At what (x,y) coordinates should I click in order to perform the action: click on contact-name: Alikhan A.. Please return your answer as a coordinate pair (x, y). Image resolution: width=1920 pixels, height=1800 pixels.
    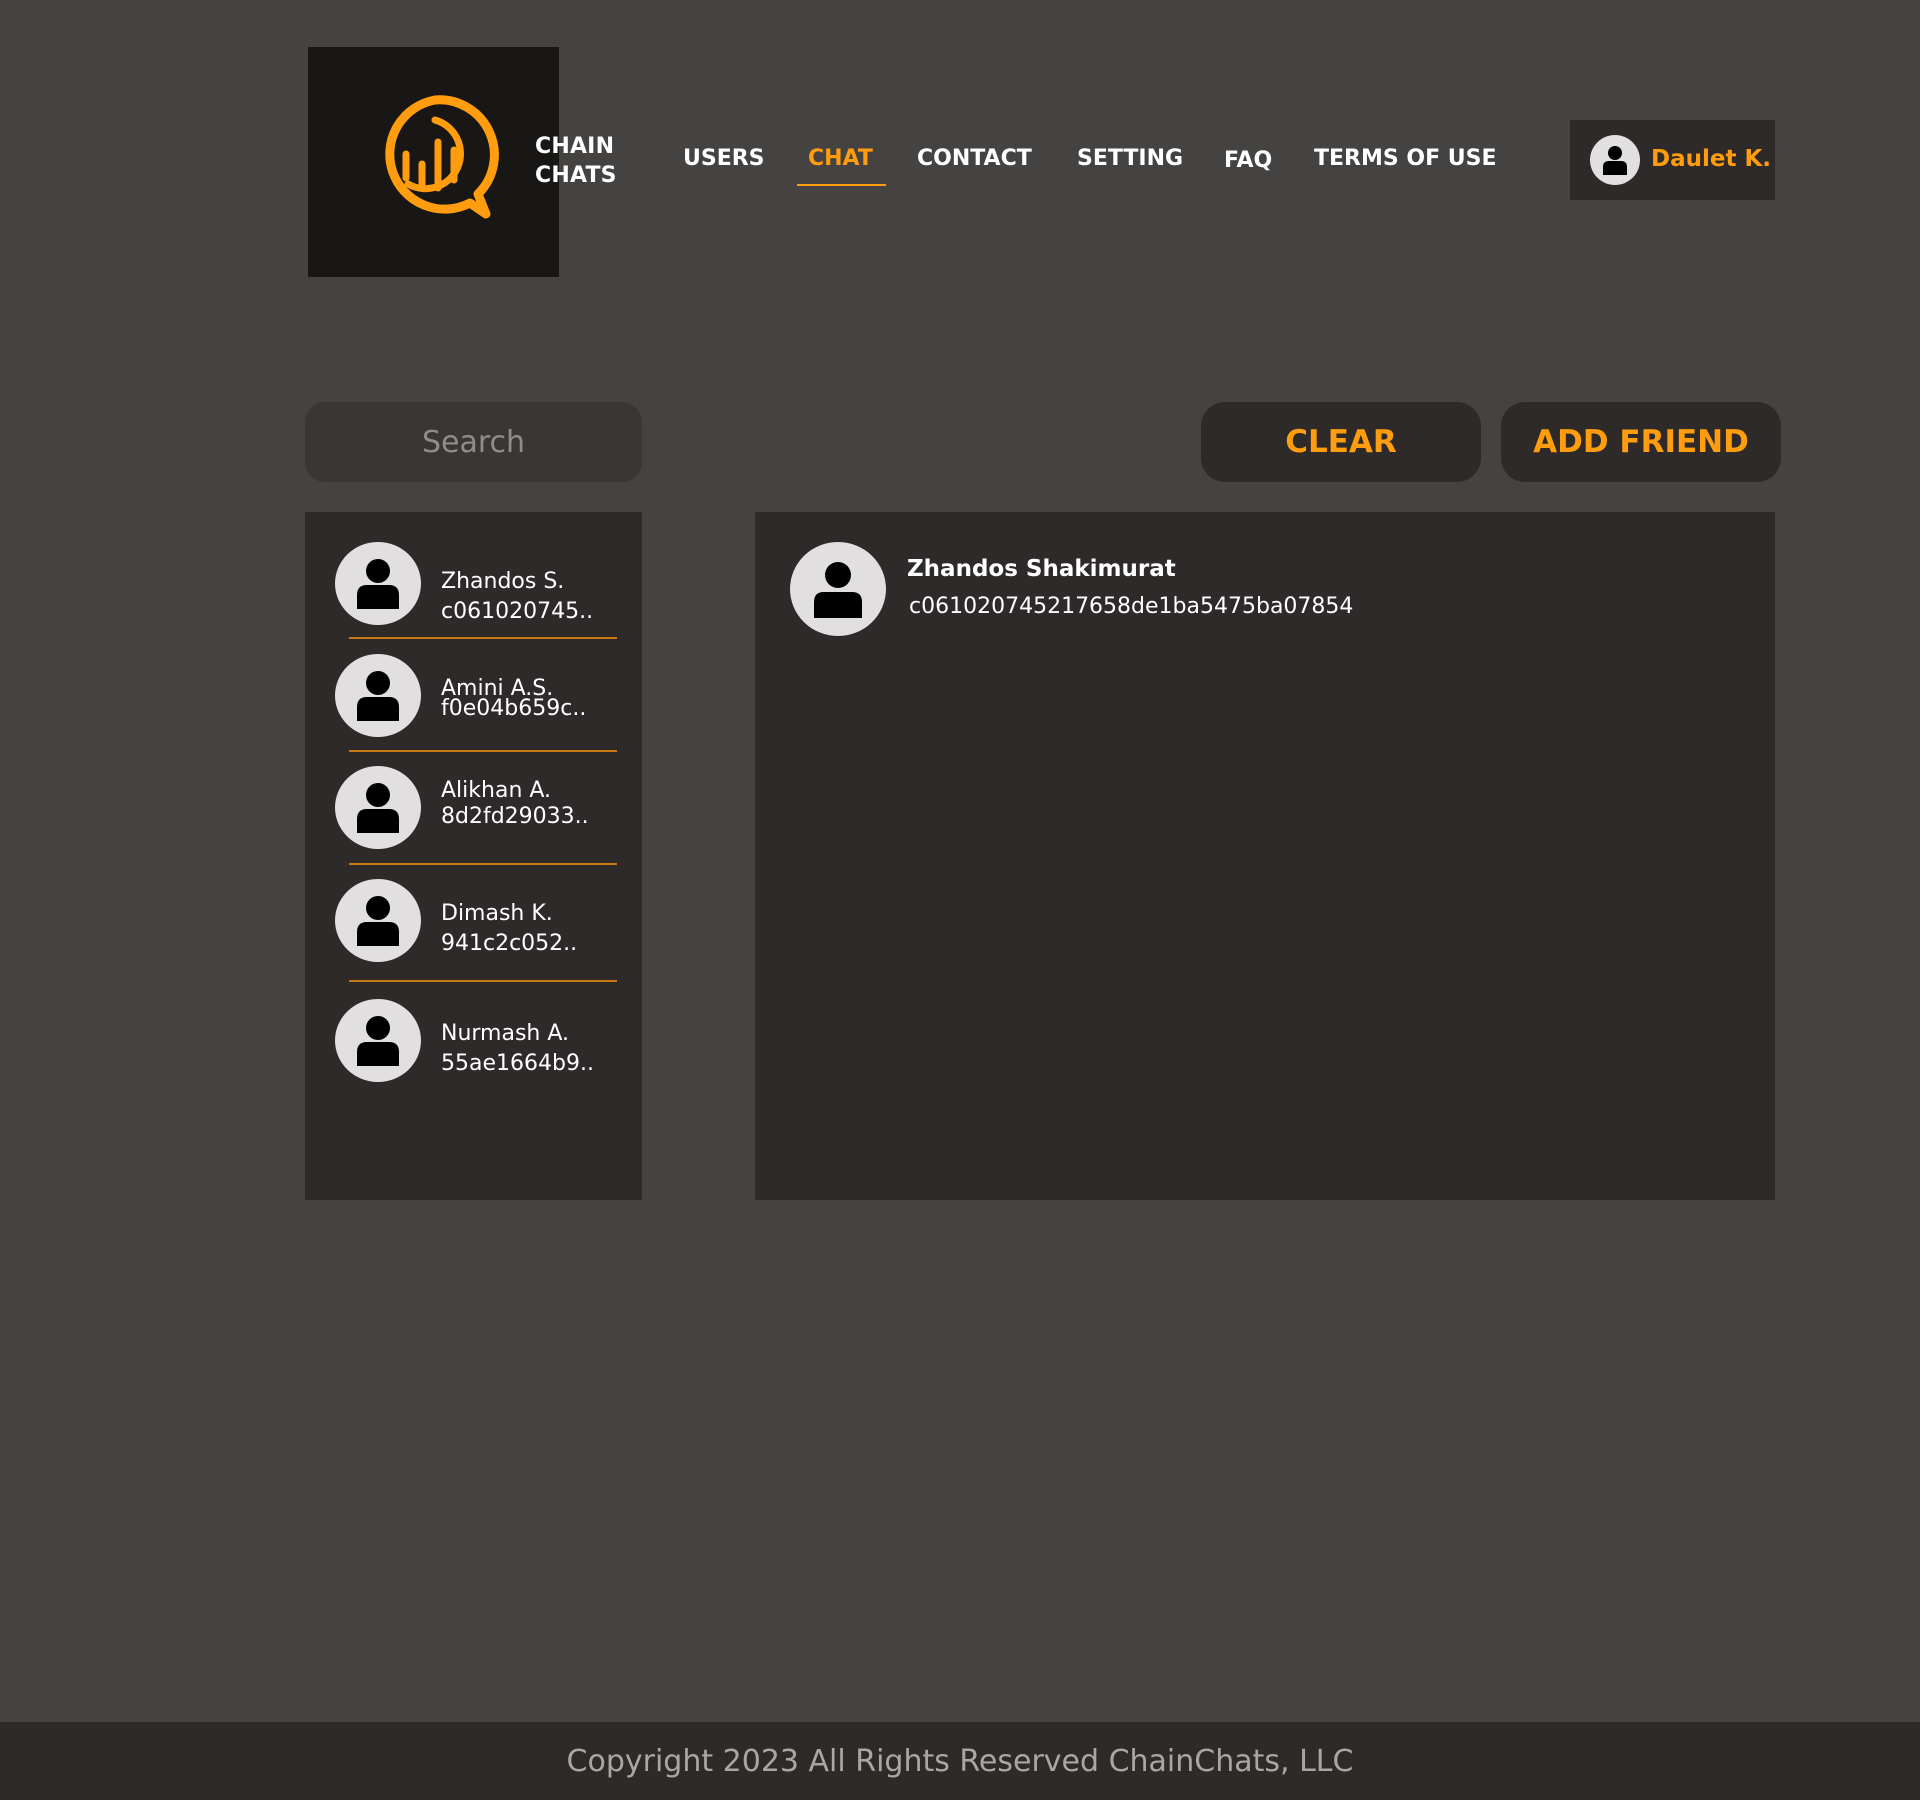
    Looking at the image, I should click on (496, 790).